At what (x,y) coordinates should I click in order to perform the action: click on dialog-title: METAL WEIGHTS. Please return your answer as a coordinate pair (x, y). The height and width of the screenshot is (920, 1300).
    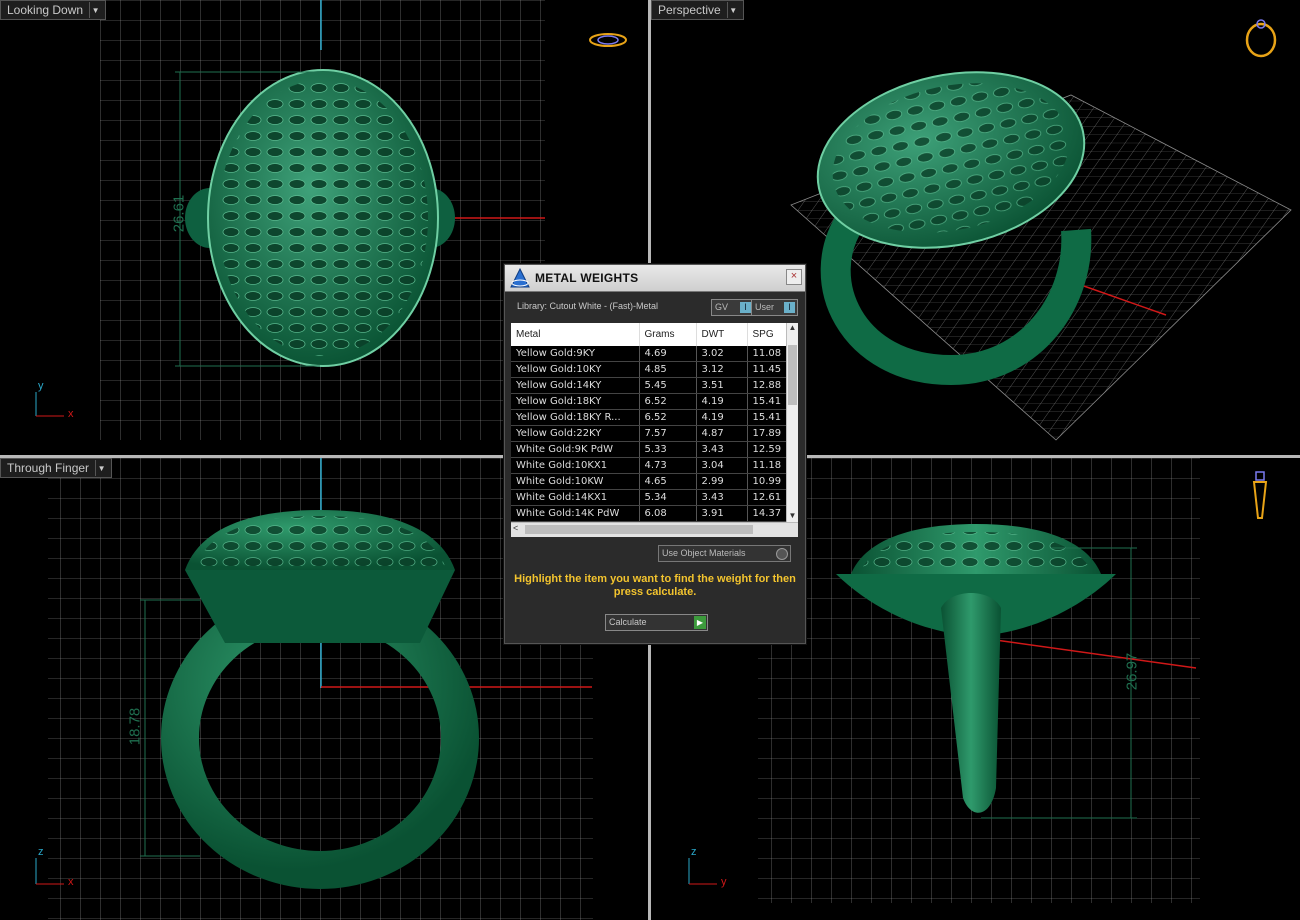
    Looking at the image, I should click on (587, 278).